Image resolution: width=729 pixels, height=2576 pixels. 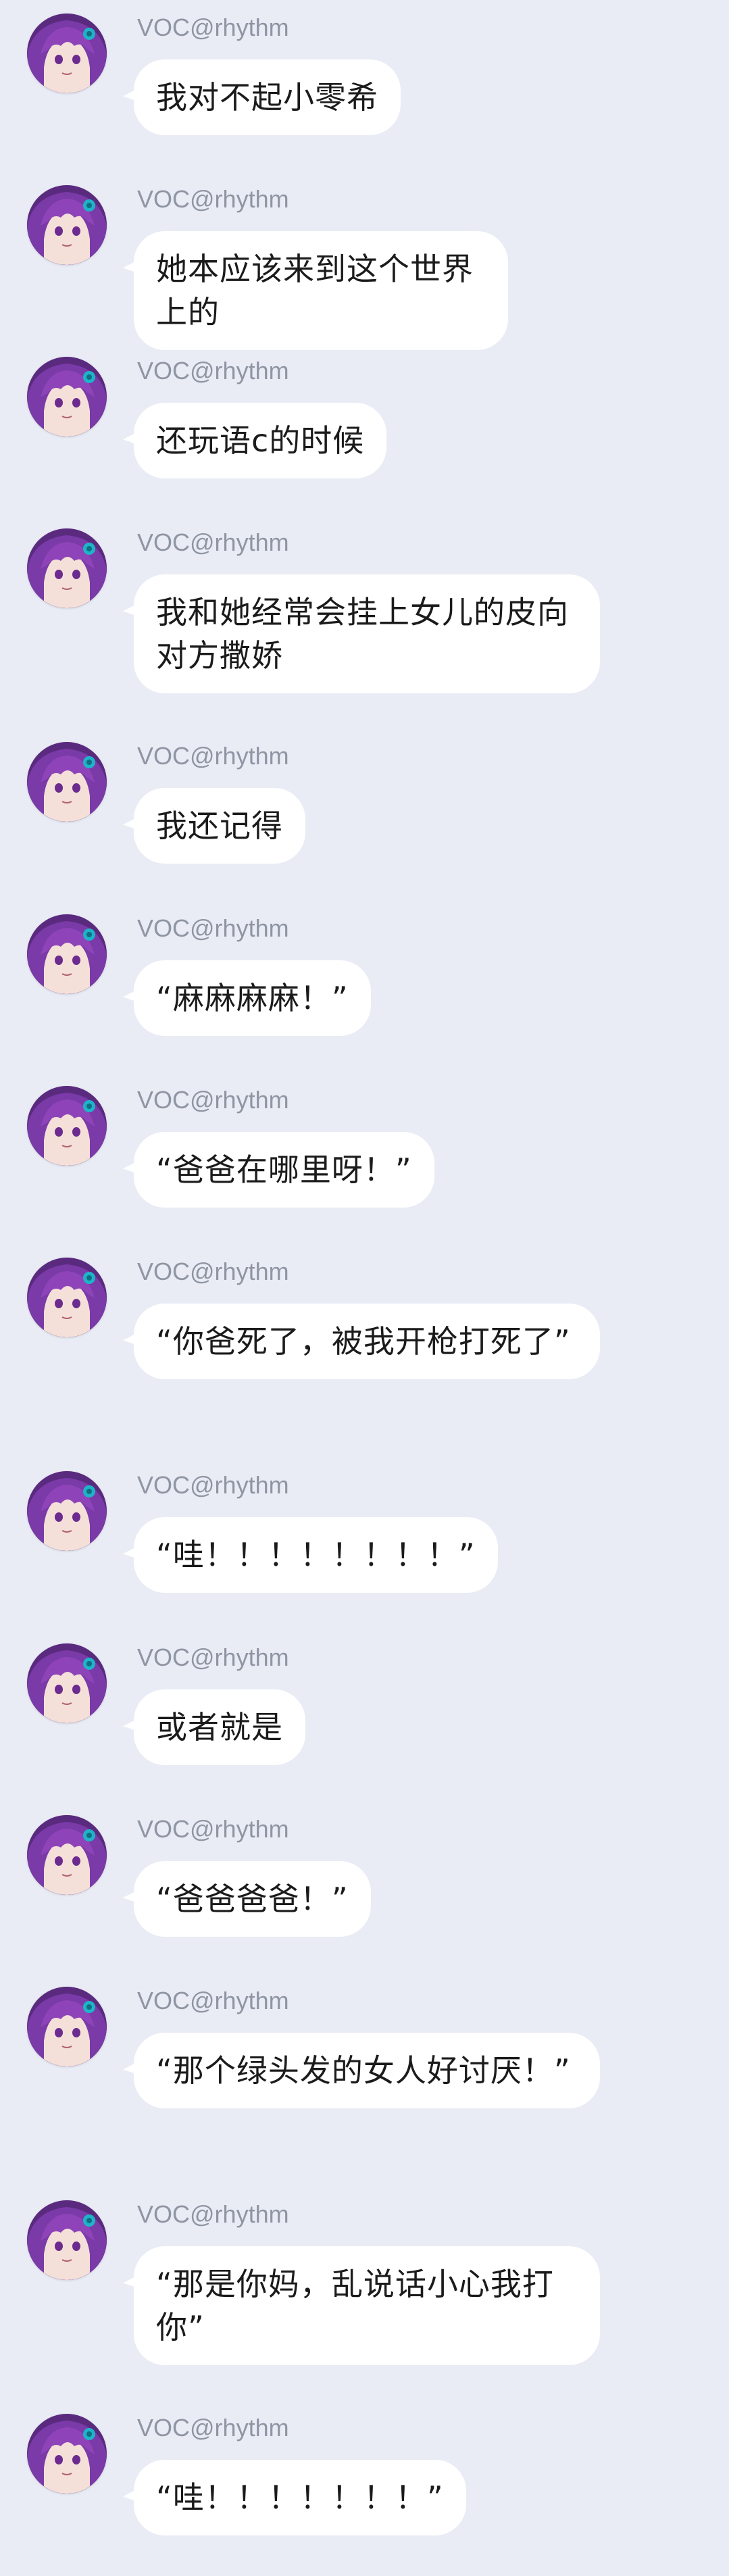 What do you see at coordinates (367, 2305) in the screenshot?
I see `message-bubble: “那是你妈，乱说话小心我打你”` at bounding box center [367, 2305].